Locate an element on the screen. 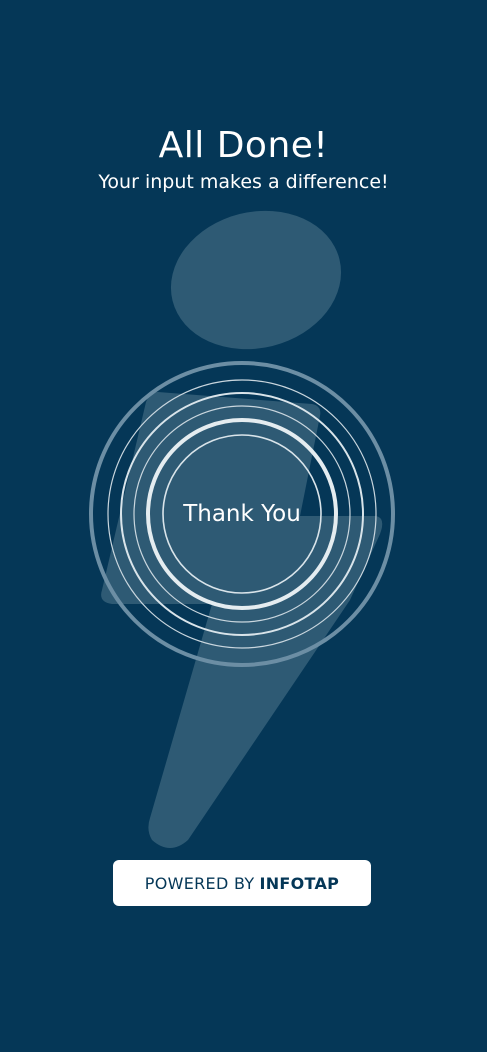 This screenshot has width=487, height=1052. header: All Done! Your input makes a difference! is located at coordinates (243, 159).